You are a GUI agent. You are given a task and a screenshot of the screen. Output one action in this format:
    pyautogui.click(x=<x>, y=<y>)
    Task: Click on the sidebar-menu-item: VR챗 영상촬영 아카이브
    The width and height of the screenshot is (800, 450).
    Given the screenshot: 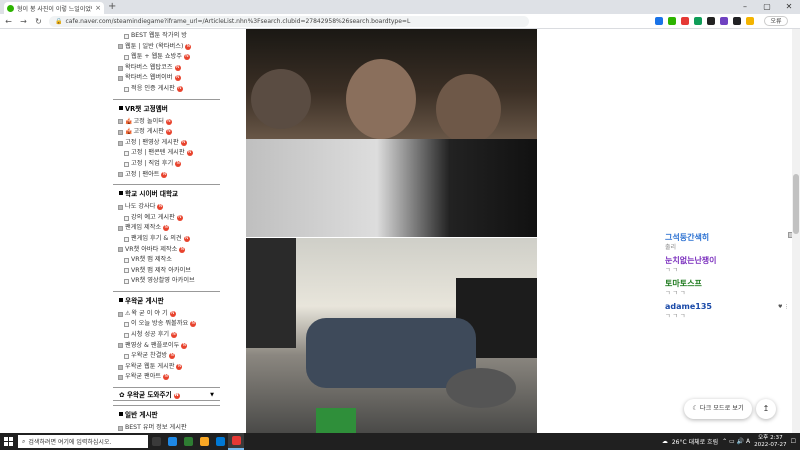 What is the action you would take?
    pyautogui.click(x=166, y=281)
    